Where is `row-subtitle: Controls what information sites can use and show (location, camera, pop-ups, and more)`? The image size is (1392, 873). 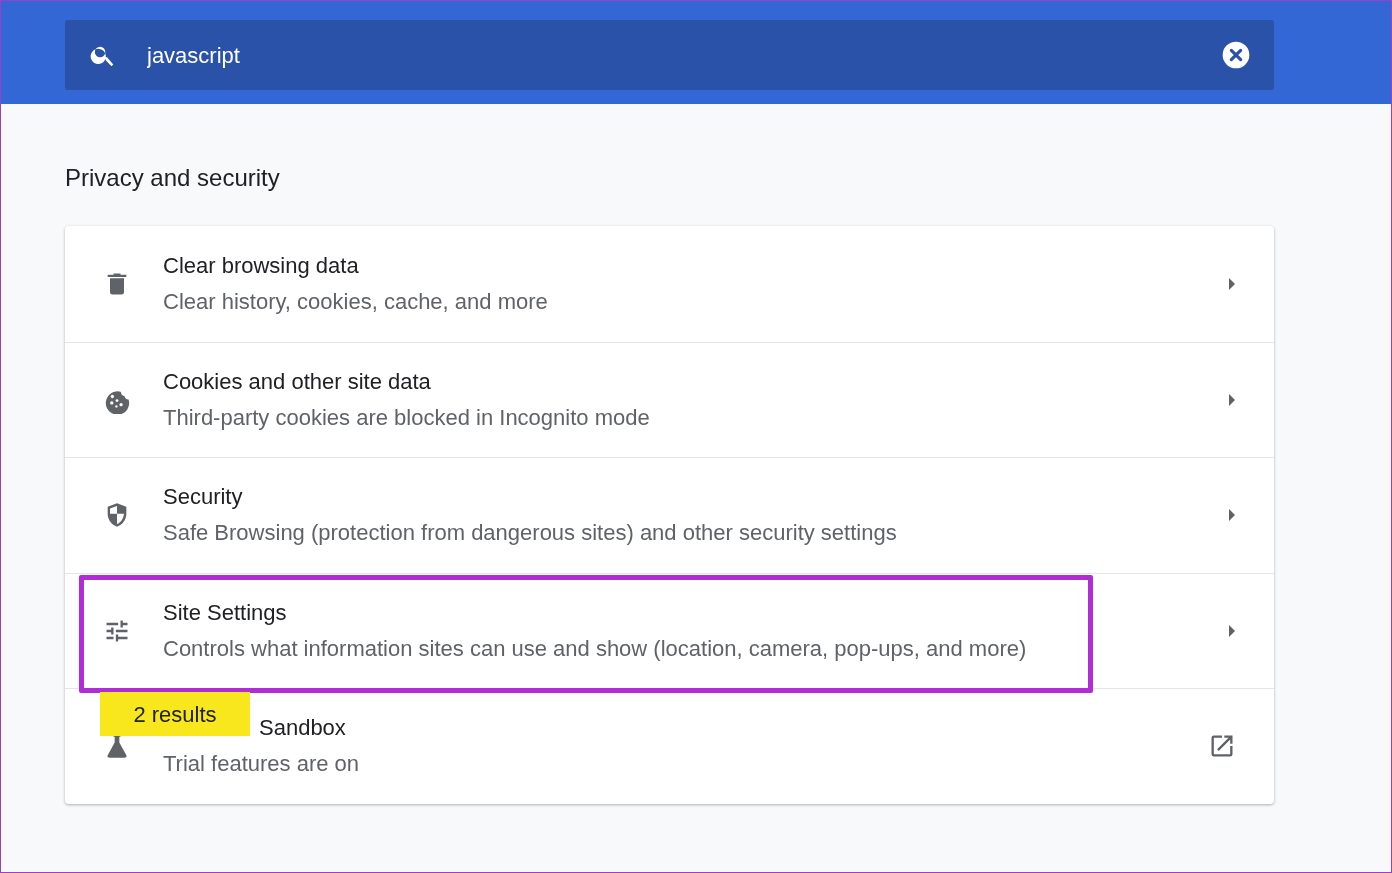 row-subtitle: Controls what information sites can use and show (location, camera, pop-ups, and more) is located at coordinates (595, 648).